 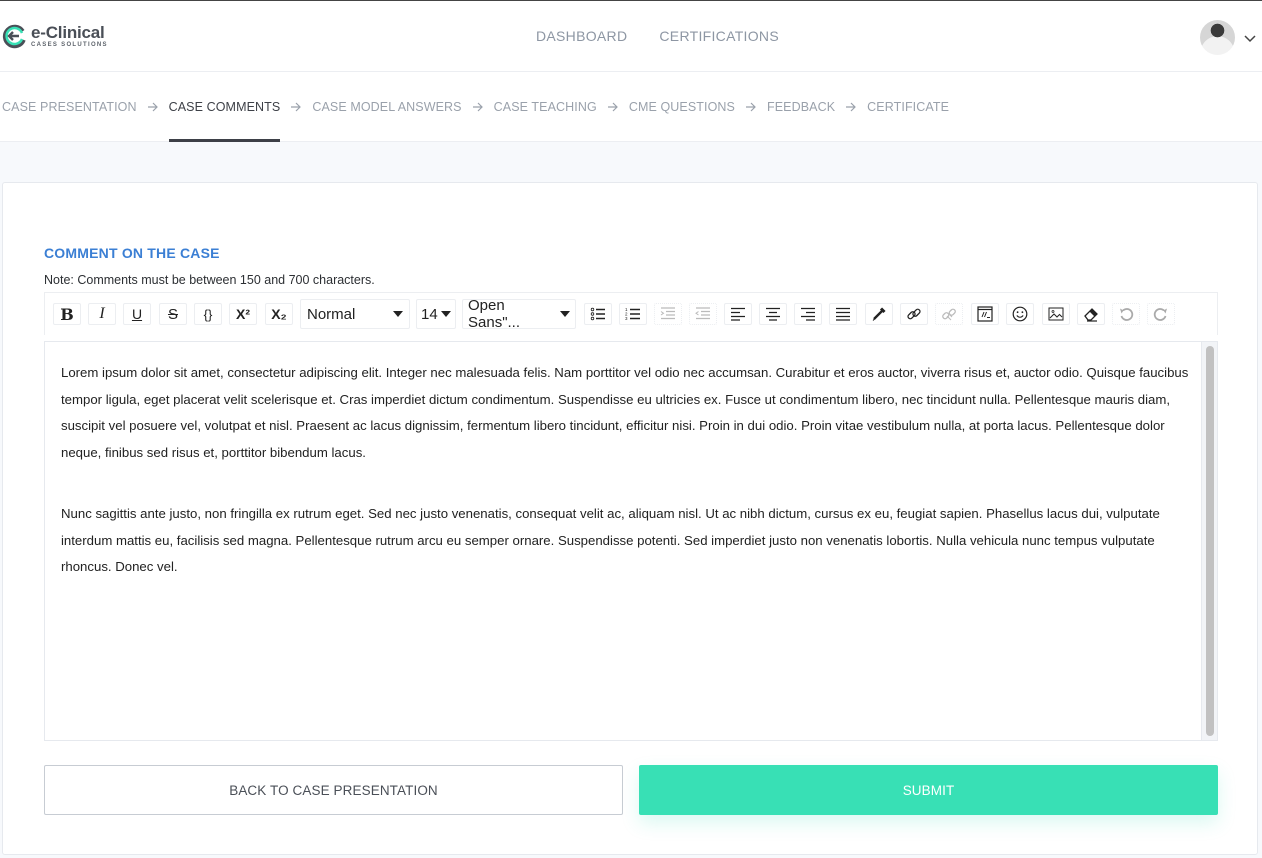 I want to click on emoji-button, so click(x=1020, y=314).